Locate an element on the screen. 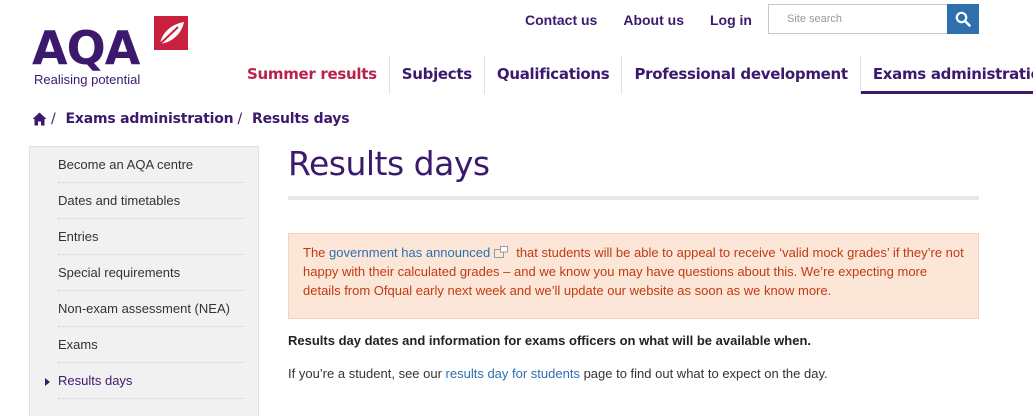 This screenshot has height=416, width=1033. logo-tagline: Realising potential is located at coordinates (87, 79).